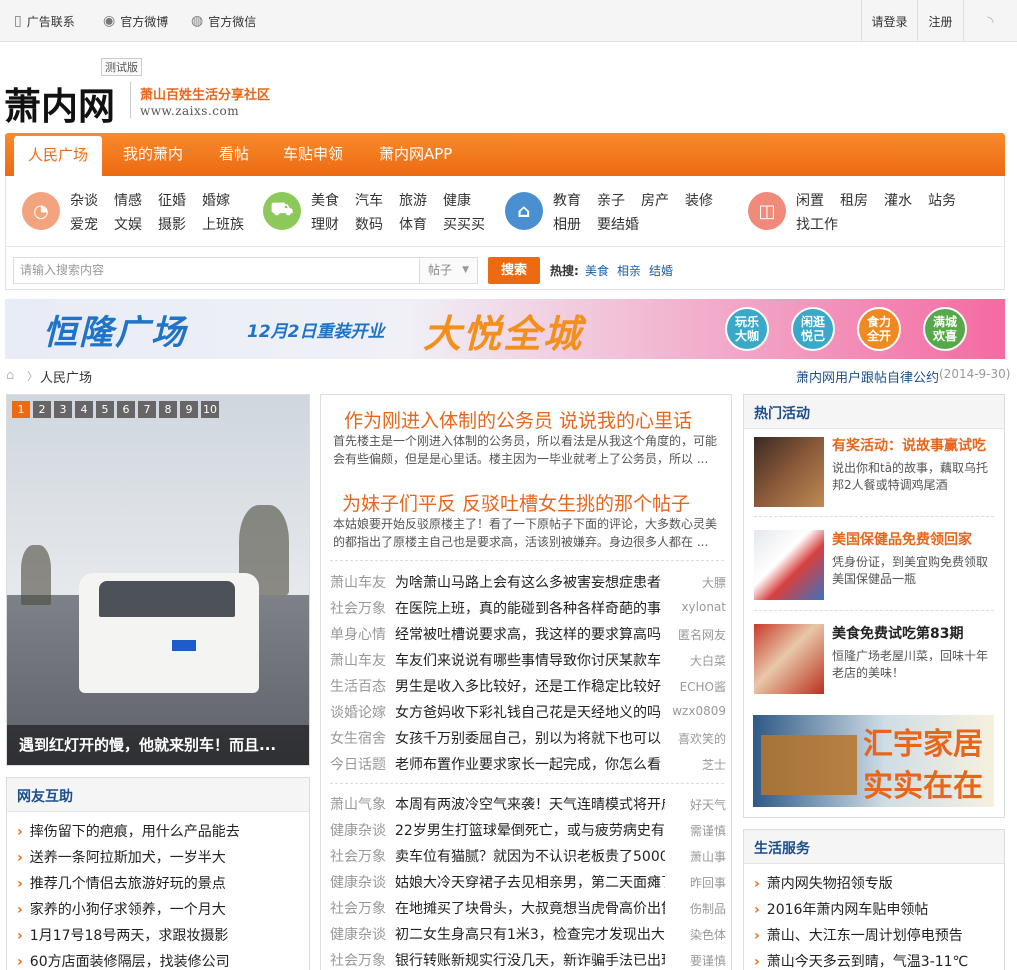 Image resolution: width=1017 pixels, height=970 pixels. What do you see at coordinates (530, 934) in the screenshot?
I see `topic-title: 初二女生身高只有1米3，检查完才发现出大事` at bounding box center [530, 934].